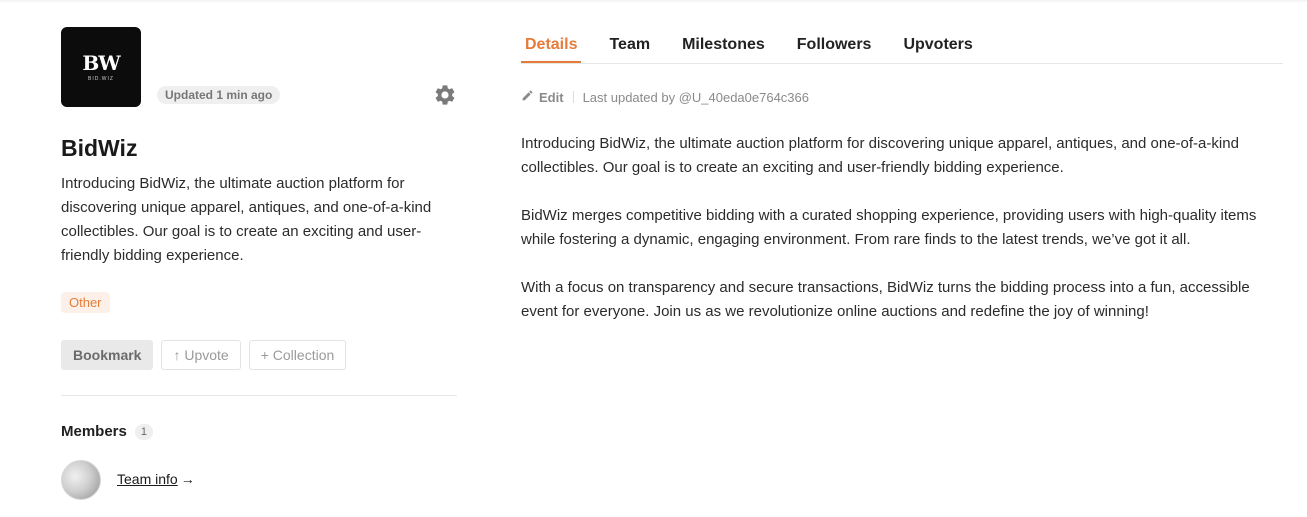  What do you see at coordinates (219, 95) in the screenshot?
I see `updated-badge: Updated 1 min ago` at bounding box center [219, 95].